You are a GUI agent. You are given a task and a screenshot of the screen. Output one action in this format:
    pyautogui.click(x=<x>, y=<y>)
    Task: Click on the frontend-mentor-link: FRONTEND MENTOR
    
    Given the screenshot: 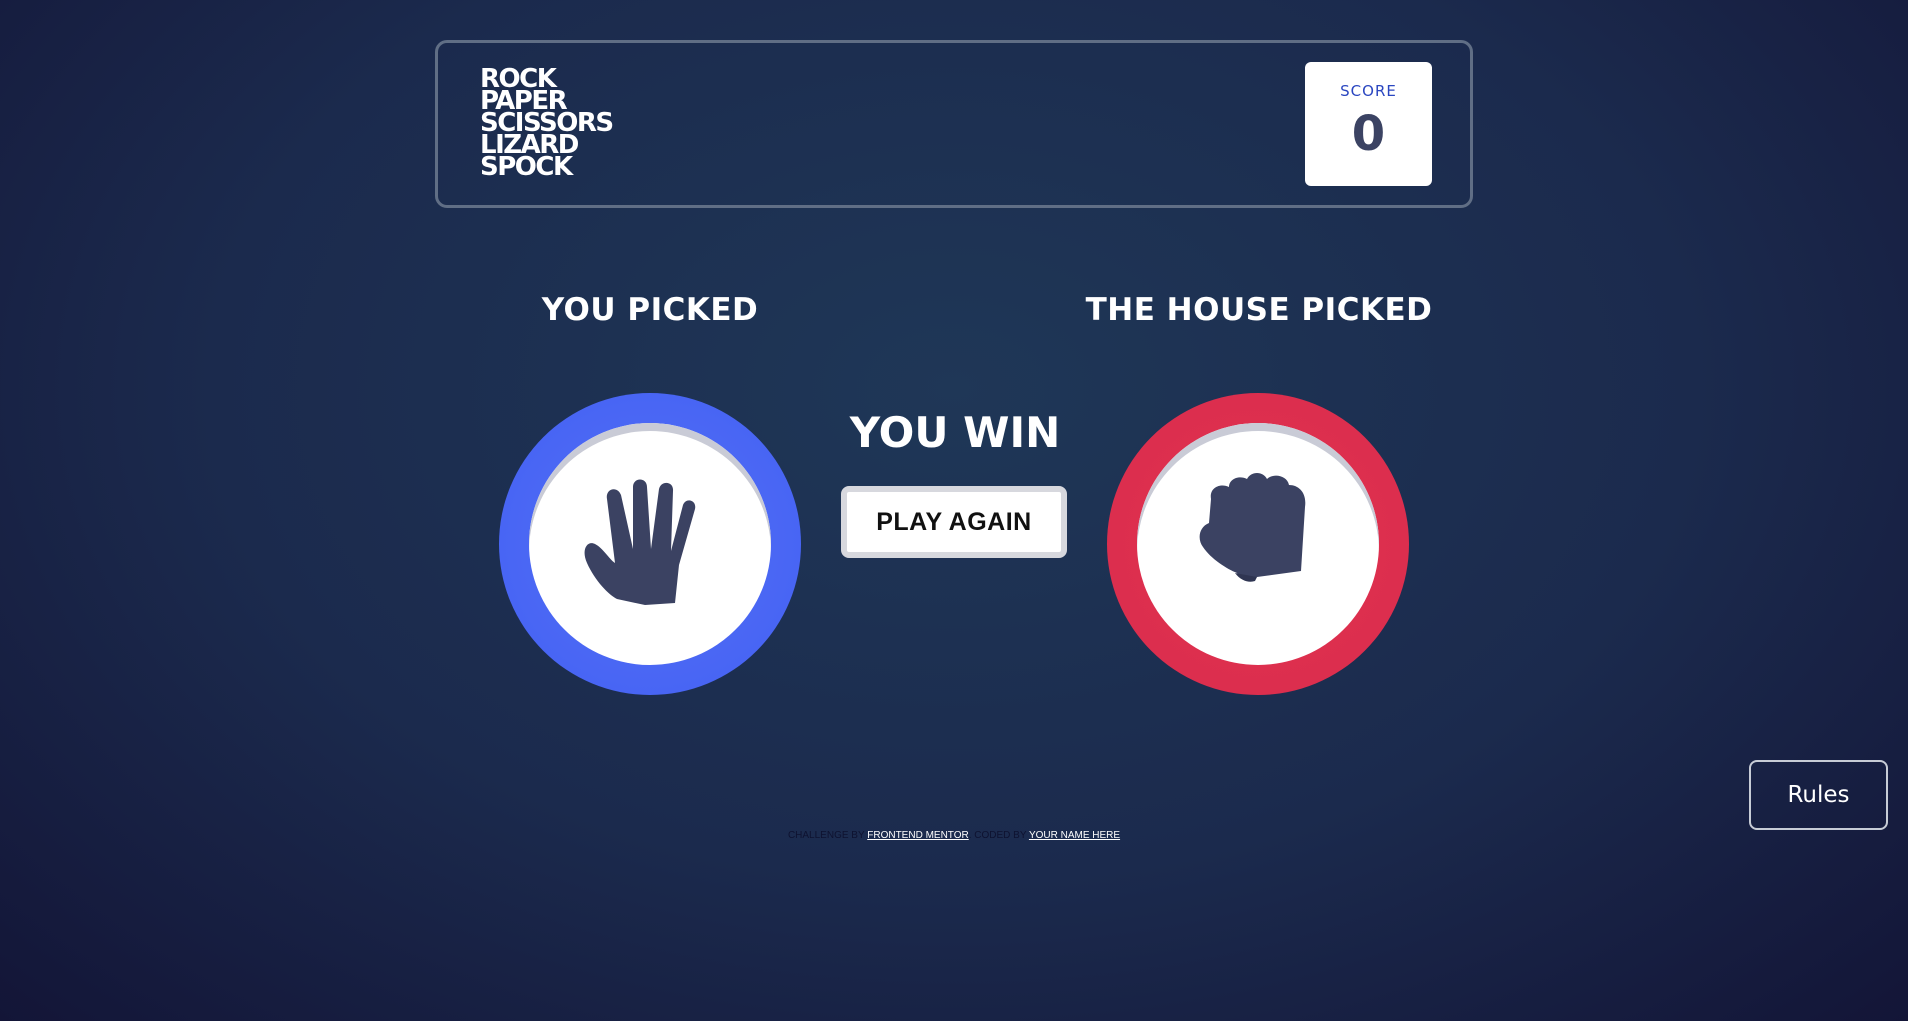 What is the action you would take?
    pyautogui.click(x=917, y=835)
    